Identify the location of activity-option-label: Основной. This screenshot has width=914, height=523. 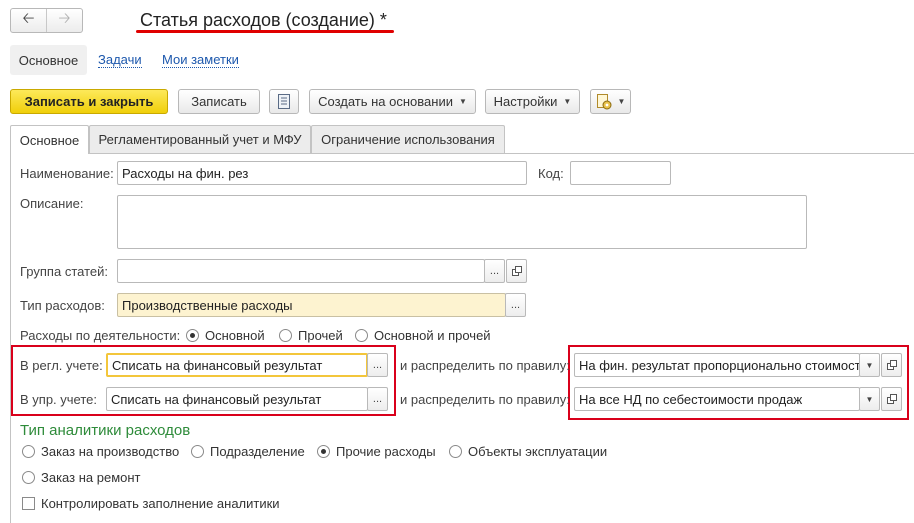
(235, 335).